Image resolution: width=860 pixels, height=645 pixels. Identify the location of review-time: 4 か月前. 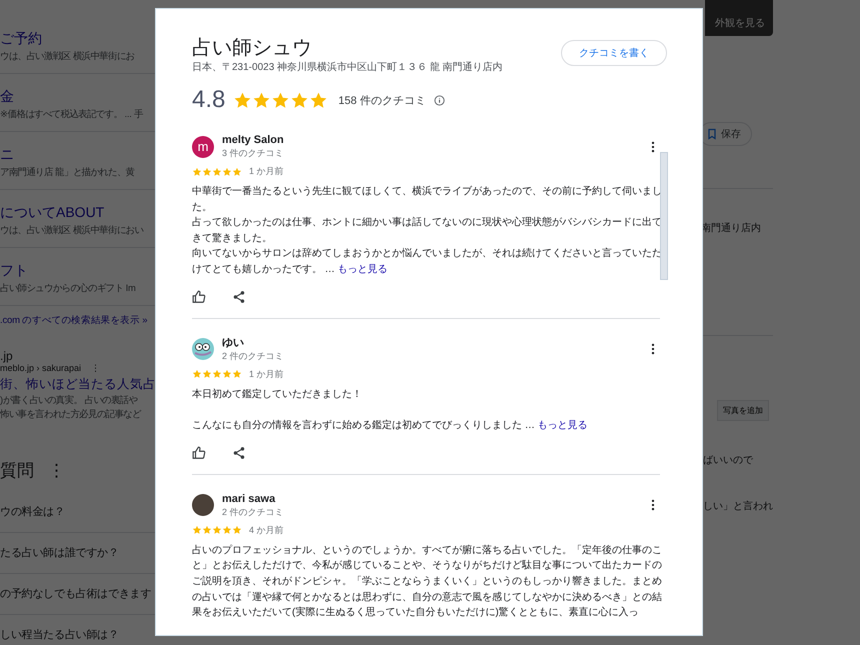
(266, 530).